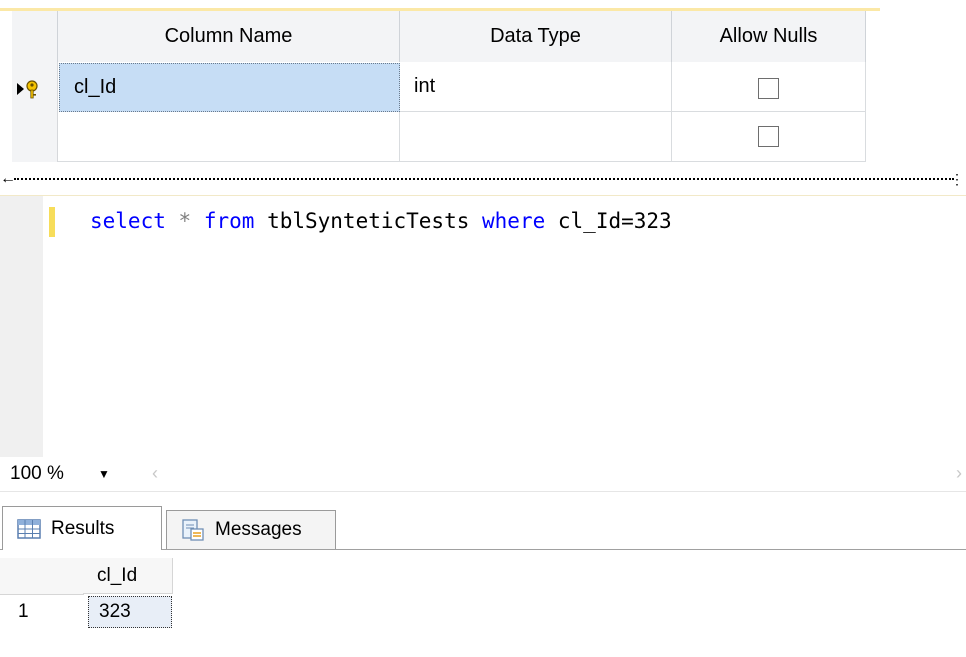 This screenshot has width=966, height=657. Describe the element at coordinates (70, 474) in the screenshot. I see `zoom-dropdown: 100 % ▼` at that location.